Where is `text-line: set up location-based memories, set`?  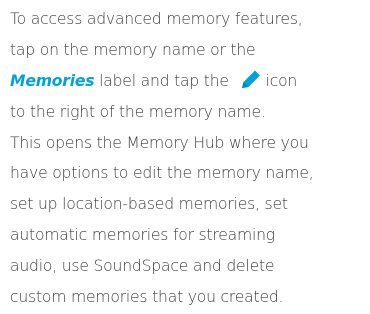
text-line: set up location-based memories, set is located at coordinates (149, 204).